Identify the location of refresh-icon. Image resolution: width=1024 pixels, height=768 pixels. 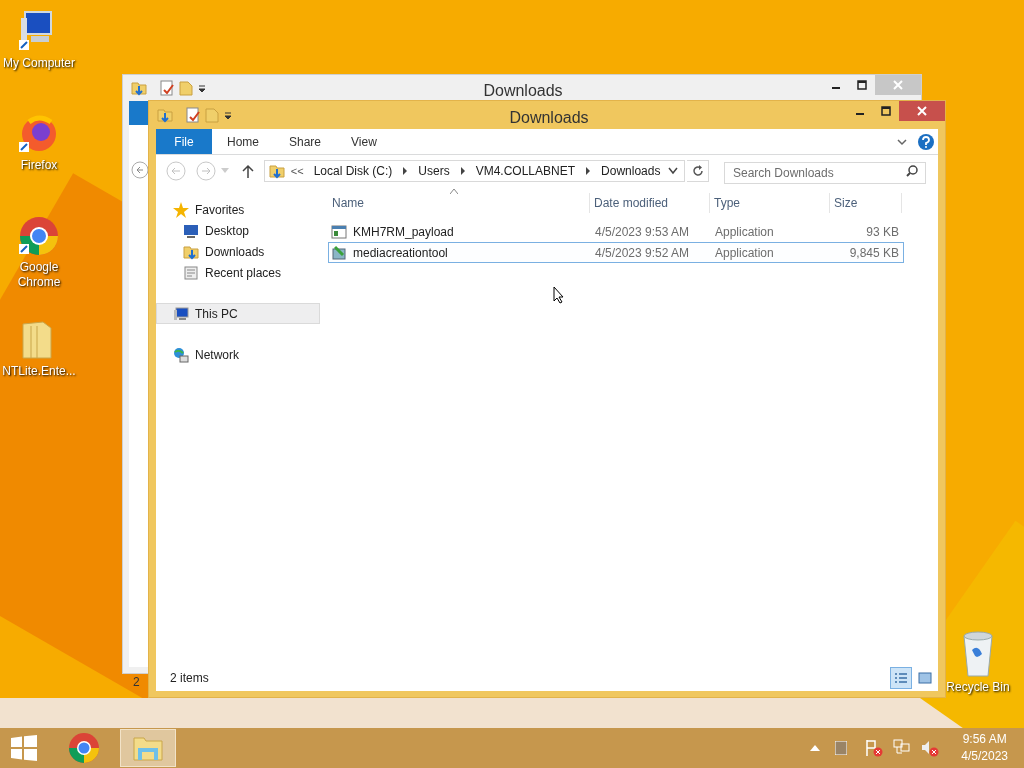
(697, 171).